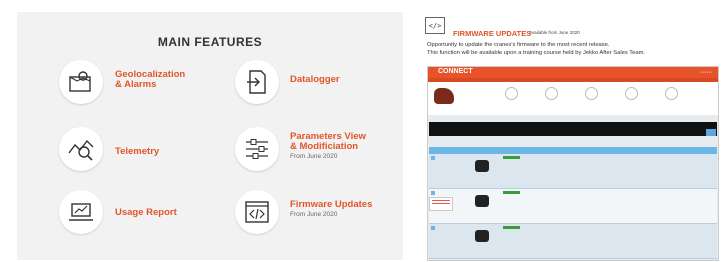 This screenshot has height=262, width=723. Describe the element at coordinates (81, 82) in the screenshot. I see `map-pin-icon` at that location.